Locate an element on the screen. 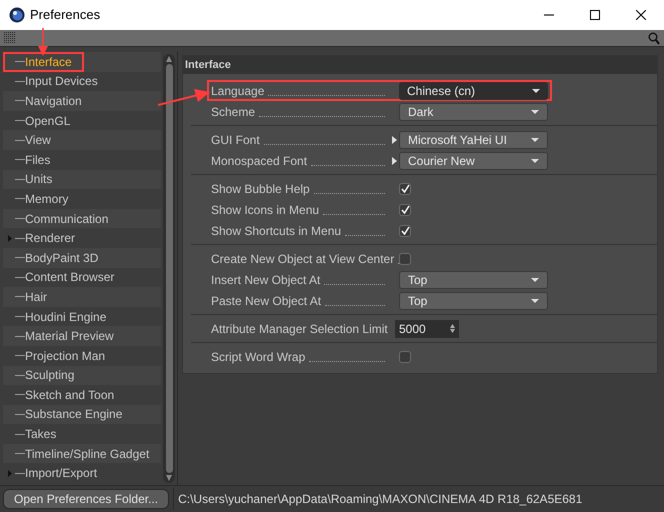  sidebar-item: OpenGL is located at coordinates (47, 121).